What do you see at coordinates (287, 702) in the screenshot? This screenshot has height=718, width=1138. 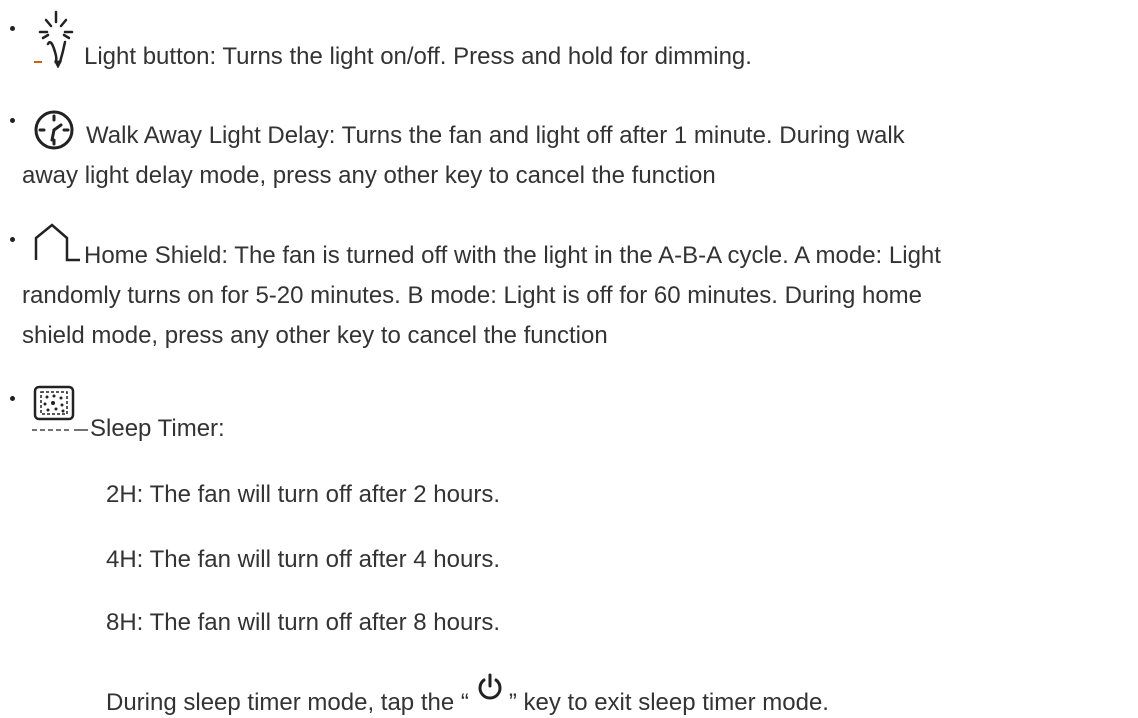 I see `note-text-before: During sleep timer mode, tap the “` at bounding box center [287, 702].